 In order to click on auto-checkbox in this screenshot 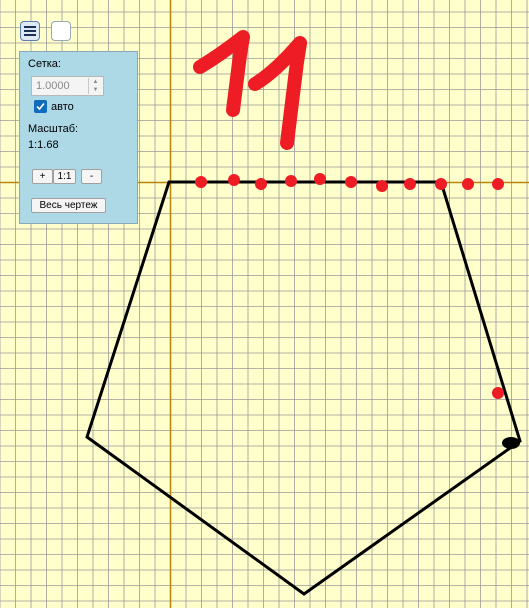, I will do `click(40, 106)`.